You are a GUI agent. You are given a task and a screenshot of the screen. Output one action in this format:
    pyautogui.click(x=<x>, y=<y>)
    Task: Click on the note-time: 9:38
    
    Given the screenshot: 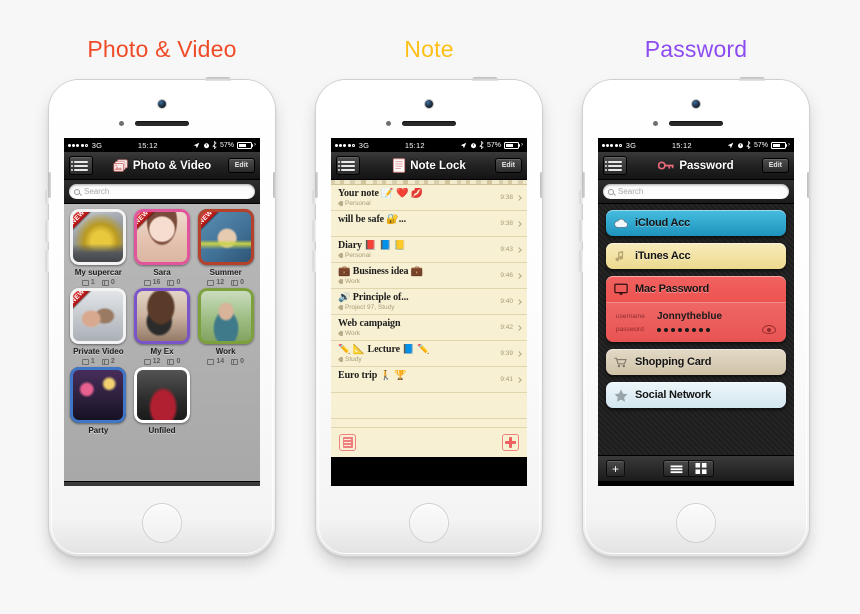 What is the action you would take?
    pyautogui.click(x=506, y=223)
    